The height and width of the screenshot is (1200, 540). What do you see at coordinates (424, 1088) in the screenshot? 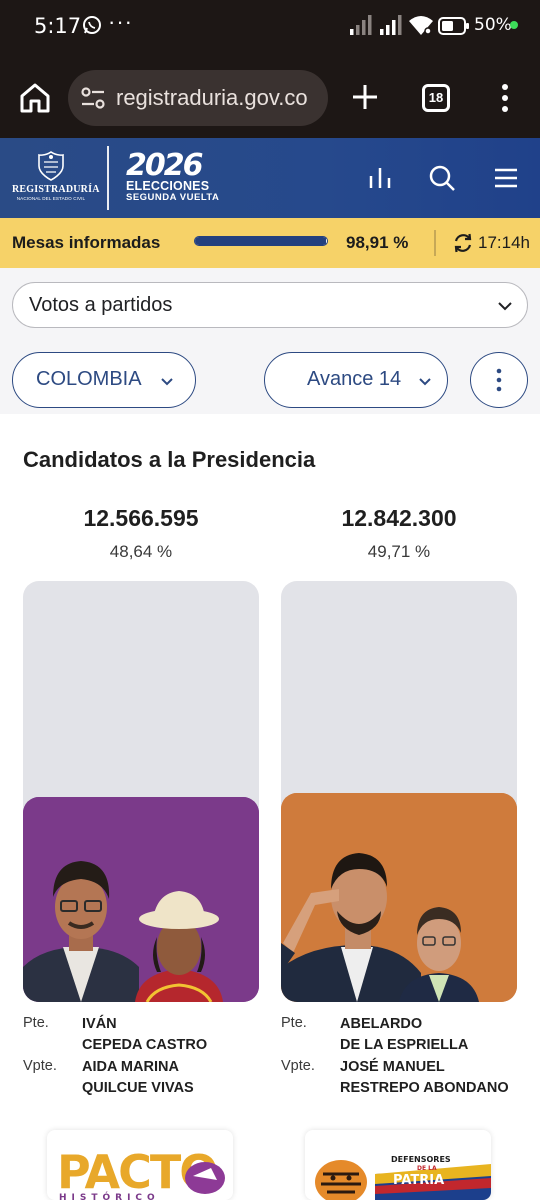
I see `vice-president-last-name: RESTREPO ABONDANO` at bounding box center [424, 1088].